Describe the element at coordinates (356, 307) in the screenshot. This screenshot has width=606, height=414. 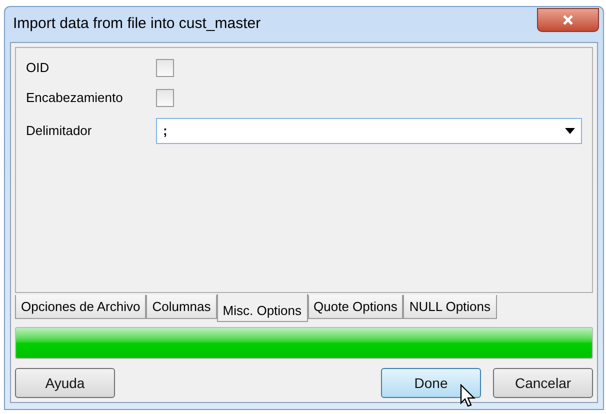
I see `tab: Quote Options` at that location.